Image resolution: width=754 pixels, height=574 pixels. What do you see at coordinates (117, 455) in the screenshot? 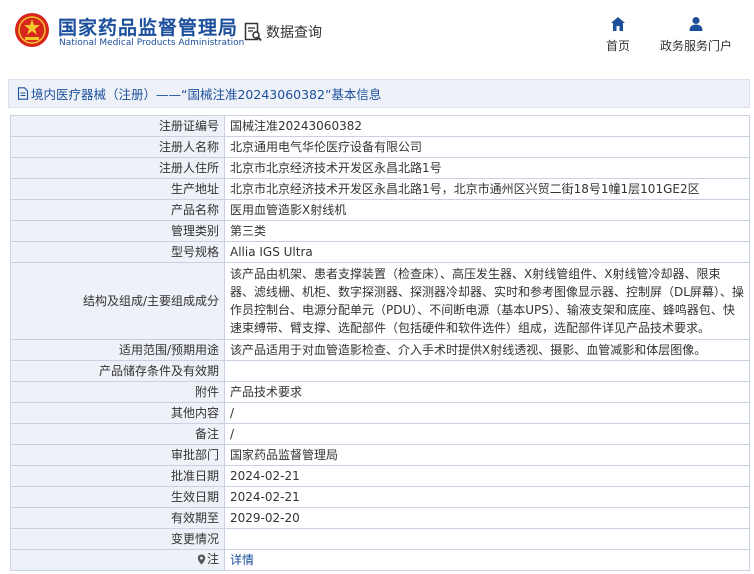
I see `row-label: 审批部门` at bounding box center [117, 455].